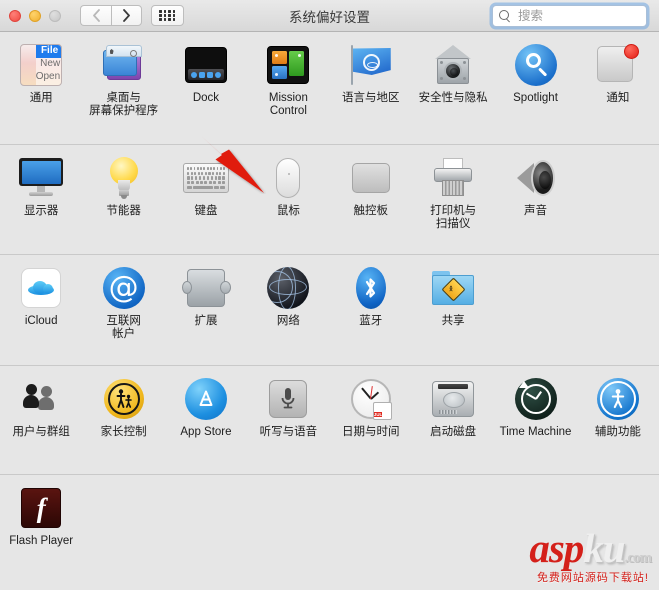  Describe the element at coordinates (41, 98) in the screenshot. I see `pref-label: 通用` at that location.